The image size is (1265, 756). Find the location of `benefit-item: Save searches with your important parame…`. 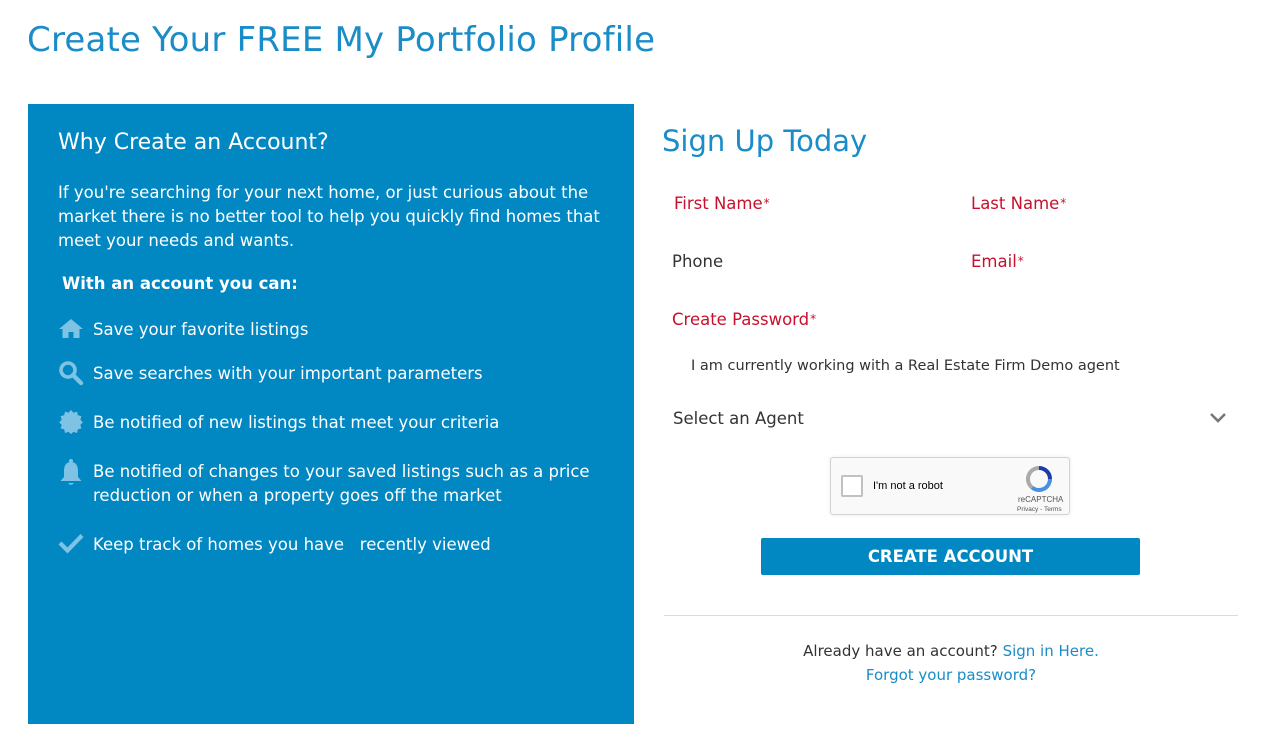

benefit-item: Save searches with your important parame… is located at coordinates (328, 373).